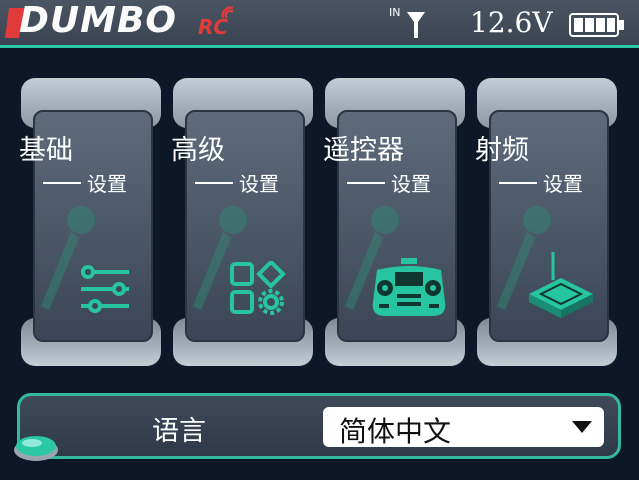 The image size is (639, 480). I want to click on dumbo-rc-logo: DUMBO RC, so click(122, 21).